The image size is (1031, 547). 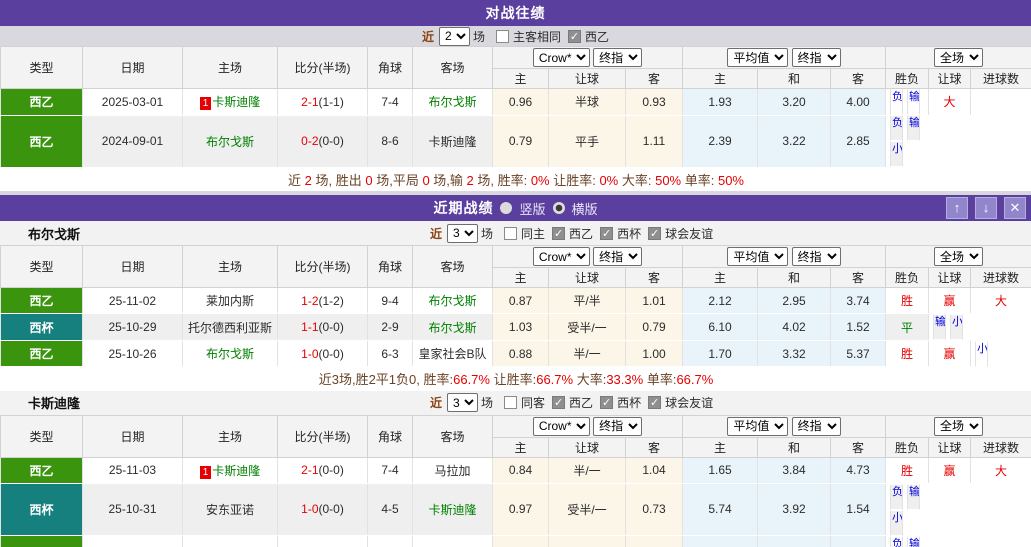 I want to click on home-team-cell: 托尔德西利亚斯, so click(x=230, y=327).